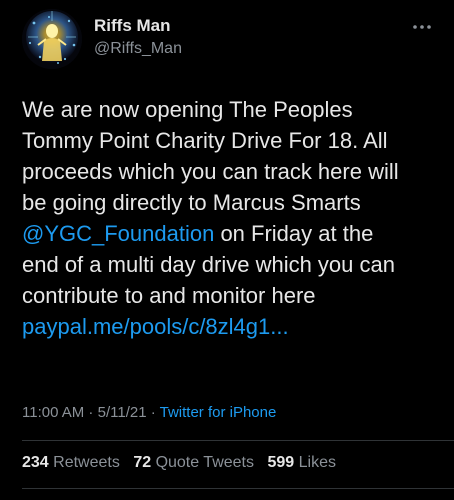 The width and height of the screenshot is (454, 500). I want to click on mention-link: @YGC_Foundation, so click(118, 233).